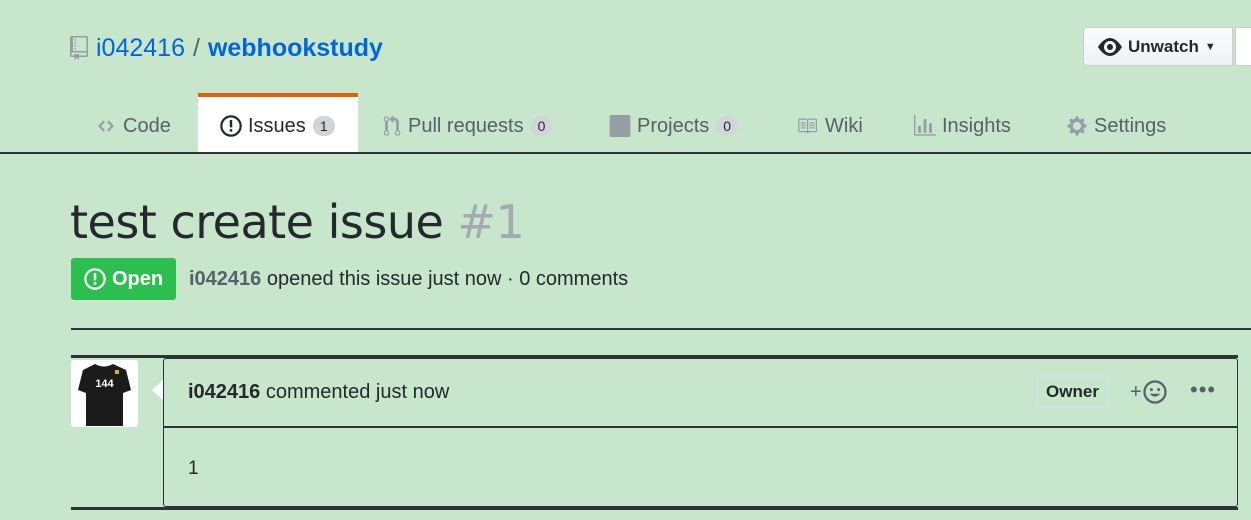  What do you see at coordinates (661, 329) in the screenshot?
I see `header-divider` at bounding box center [661, 329].